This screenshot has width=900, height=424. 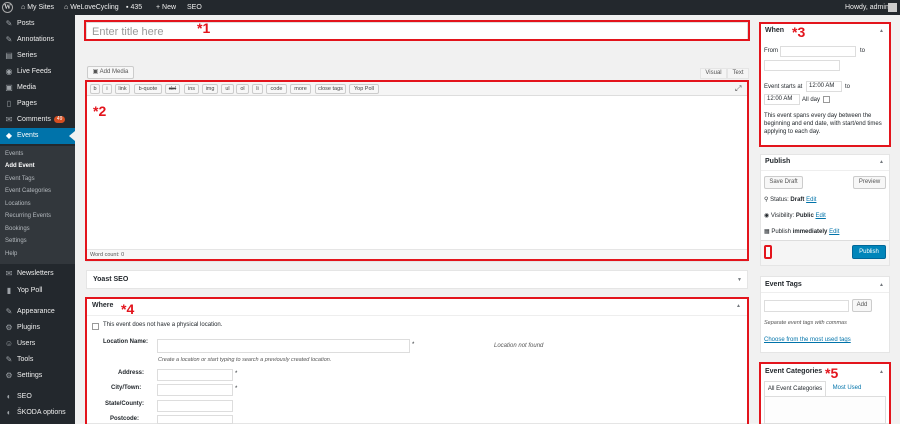 I want to click on choose-tags-link: Choose from the most used tags, so click(x=807, y=340).